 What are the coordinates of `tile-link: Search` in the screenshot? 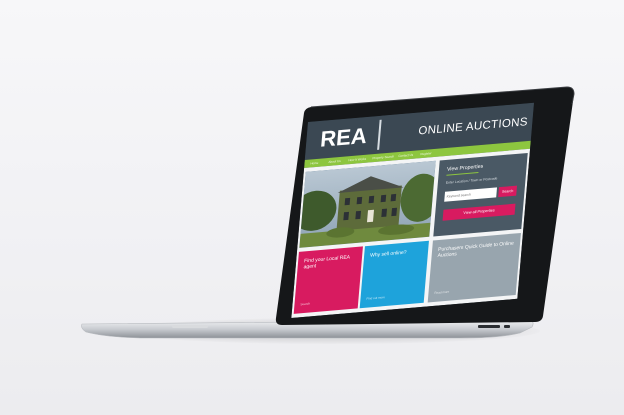 It's located at (305, 304).